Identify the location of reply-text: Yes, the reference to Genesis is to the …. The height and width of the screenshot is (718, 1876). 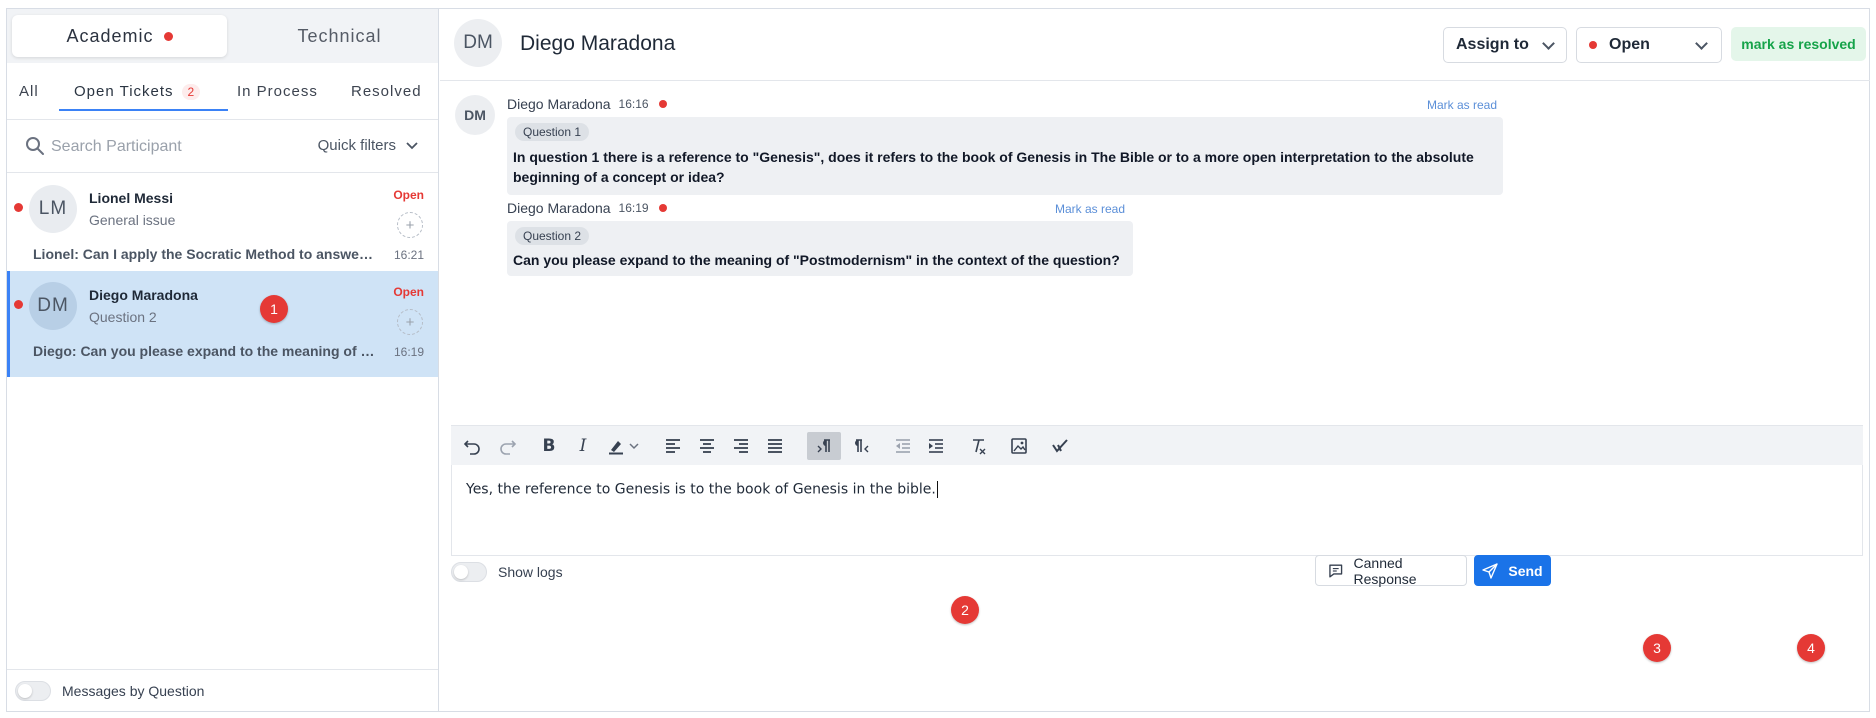
(702, 489).